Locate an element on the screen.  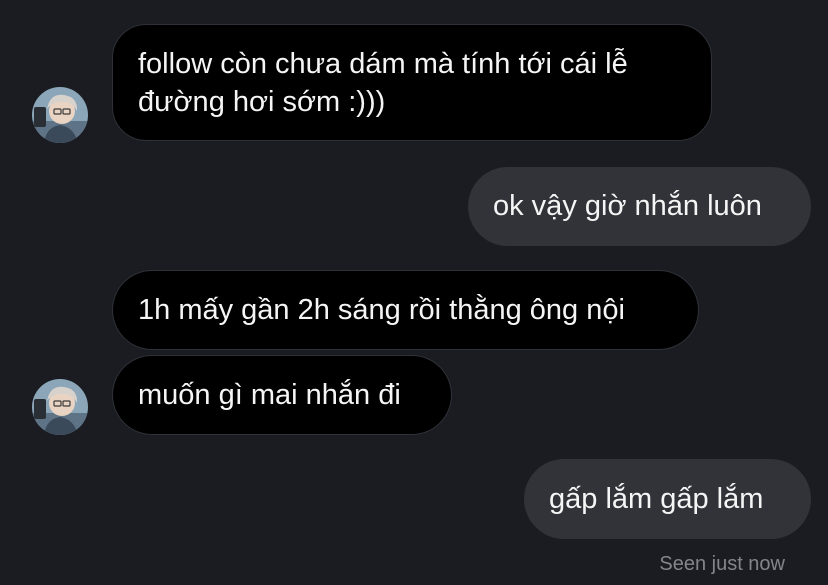
message-bubble-incoming: muốn gì mai nhắn đi is located at coordinates (282, 395).